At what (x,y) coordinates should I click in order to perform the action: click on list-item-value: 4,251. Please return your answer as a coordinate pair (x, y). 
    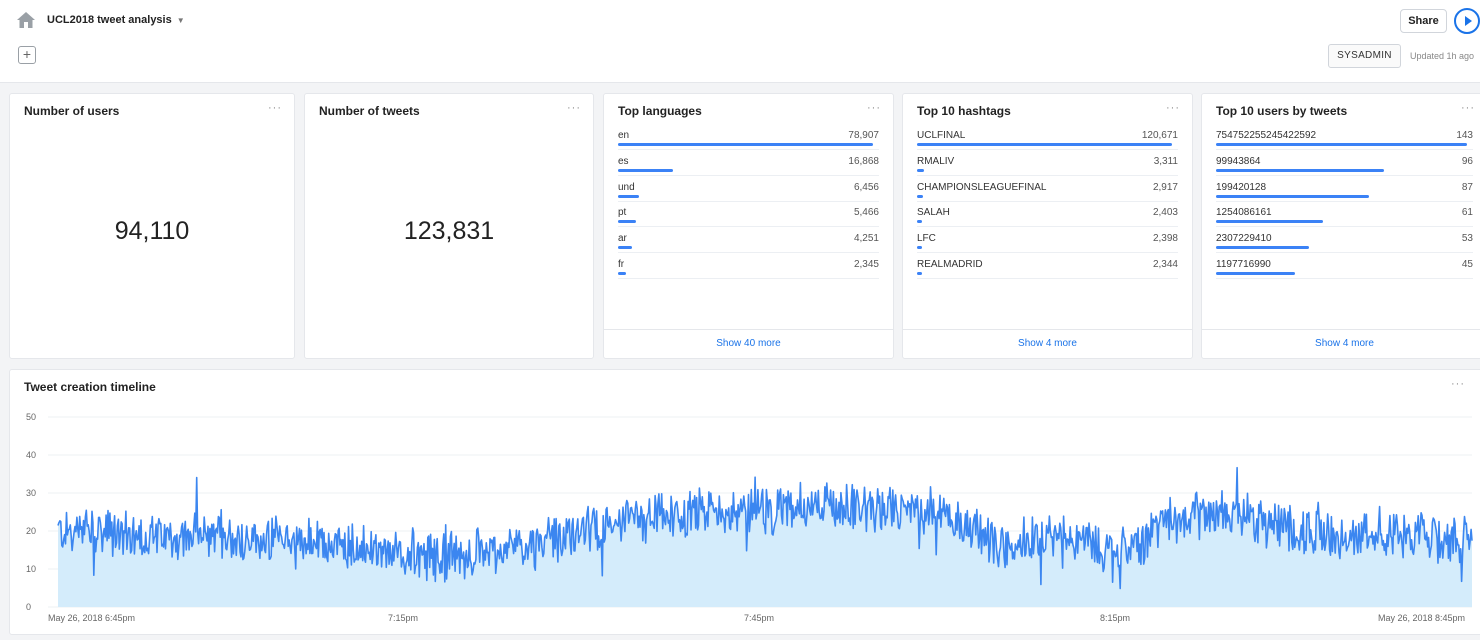
    Looking at the image, I should click on (866, 239).